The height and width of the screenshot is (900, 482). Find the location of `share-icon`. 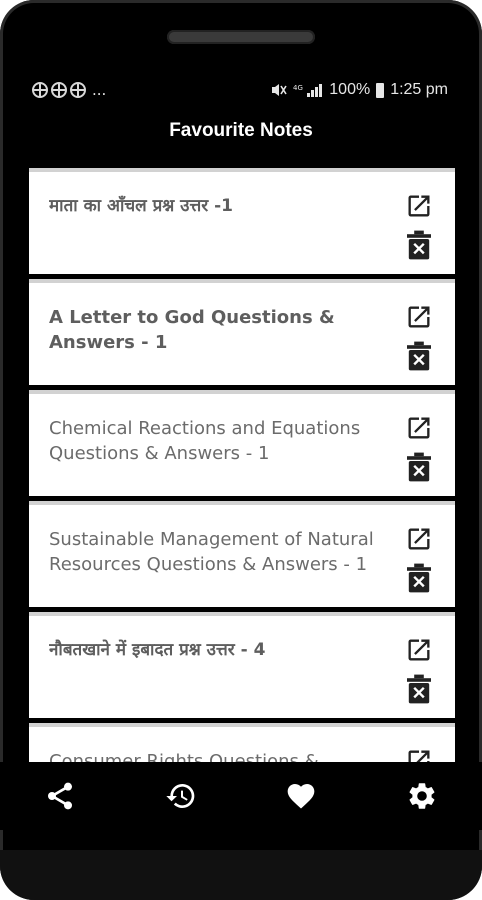

share-icon is located at coordinates (60, 796).